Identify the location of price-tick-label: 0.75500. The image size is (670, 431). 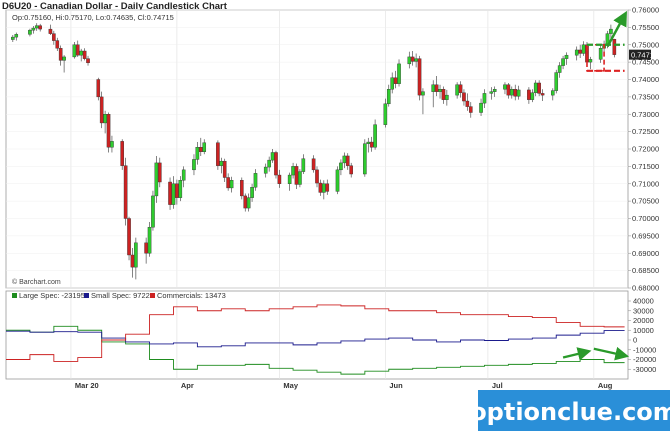
(645, 27).